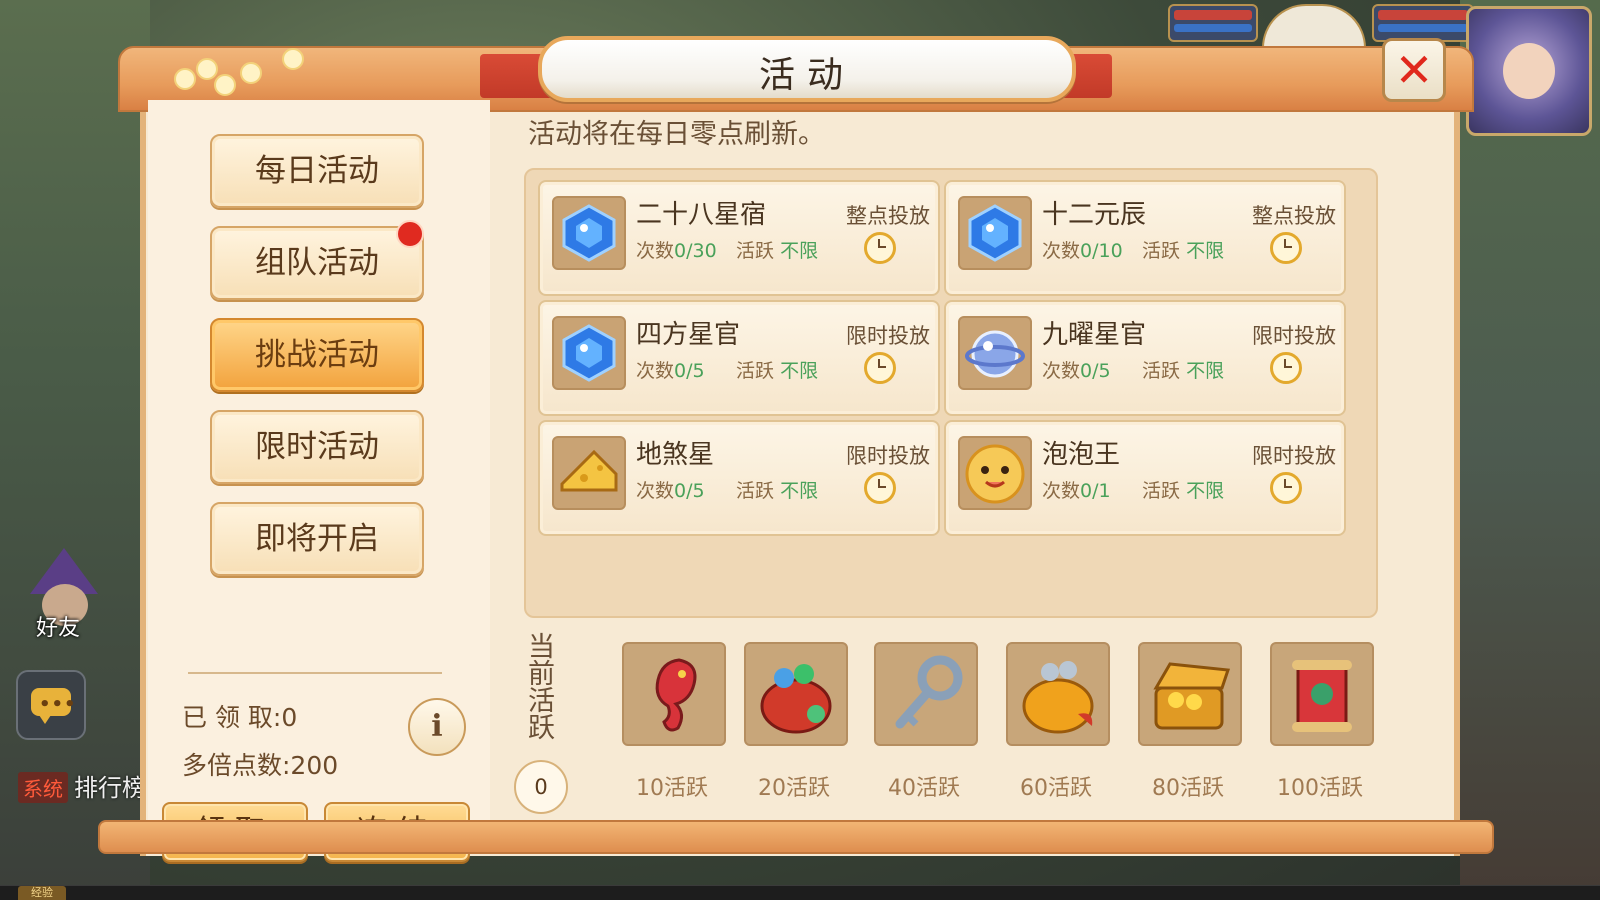 The width and height of the screenshot is (1600, 900). What do you see at coordinates (672, 788) in the screenshot?
I see `reward-label: 10活跃` at bounding box center [672, 788].